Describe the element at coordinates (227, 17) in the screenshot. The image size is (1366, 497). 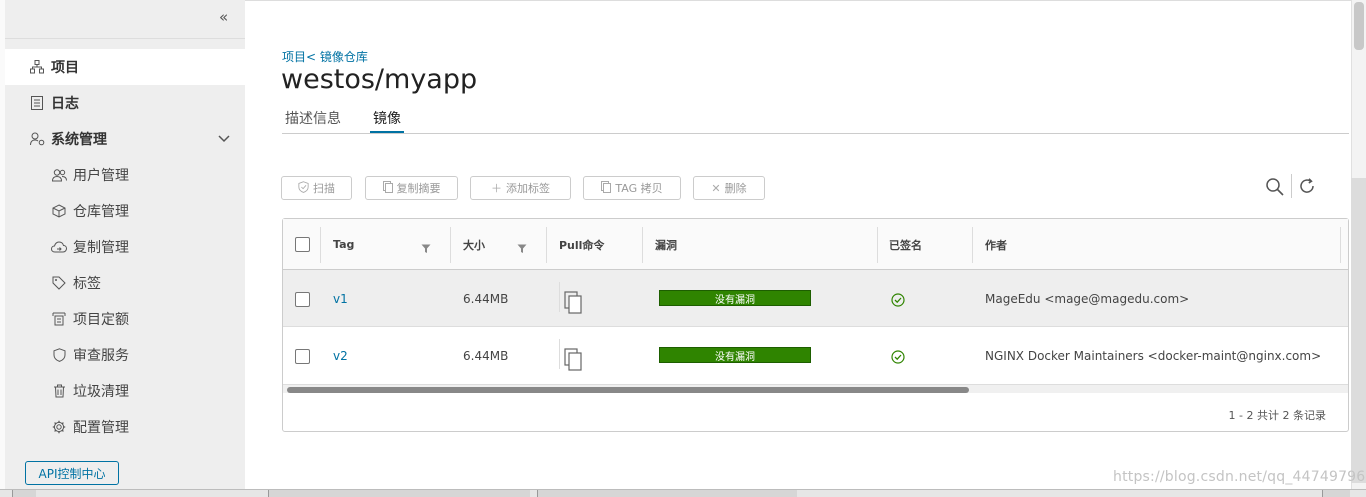
I see `collapse-sidebar-icon: «` at that location.